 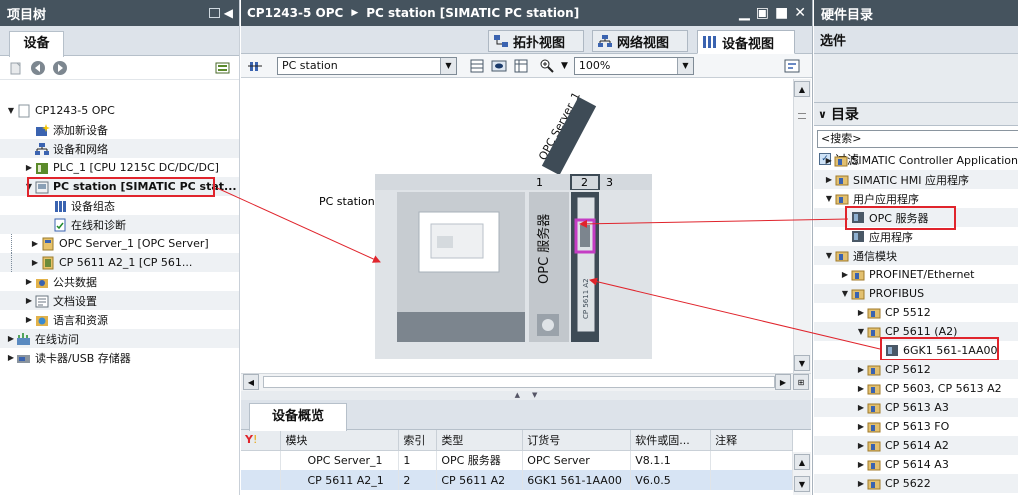 I want to click on catalog-item-controller-app: ▶ SIMATIC Controller Application, so click(x=916, y=160).